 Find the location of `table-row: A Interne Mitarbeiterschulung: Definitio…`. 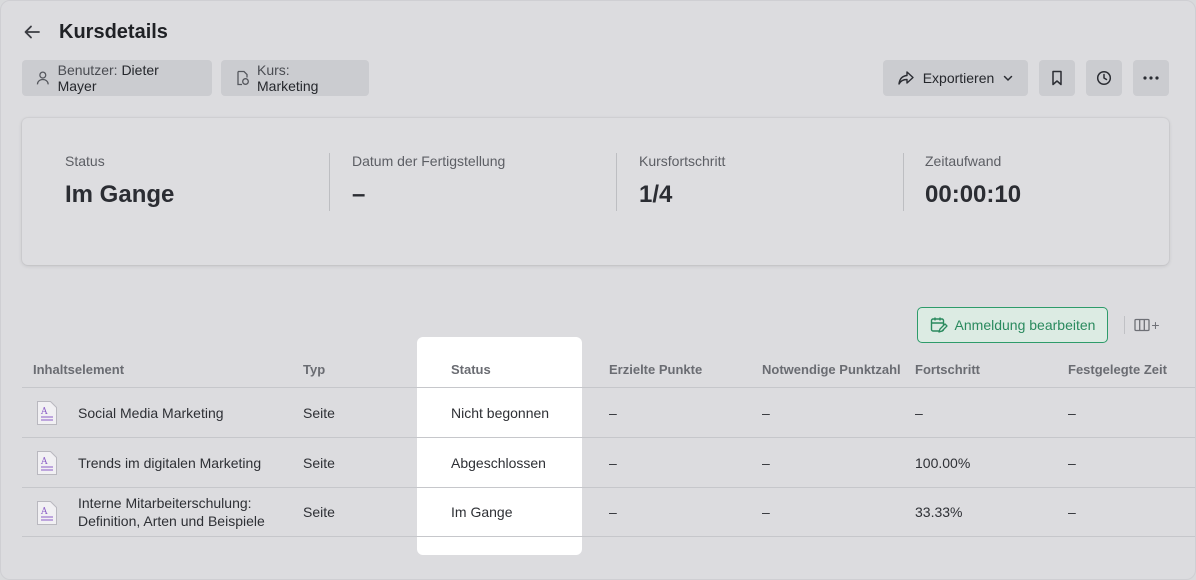

table-row: A Interne Mitarbeiterschulung: Definitio… is located at coordinates (608, 512).